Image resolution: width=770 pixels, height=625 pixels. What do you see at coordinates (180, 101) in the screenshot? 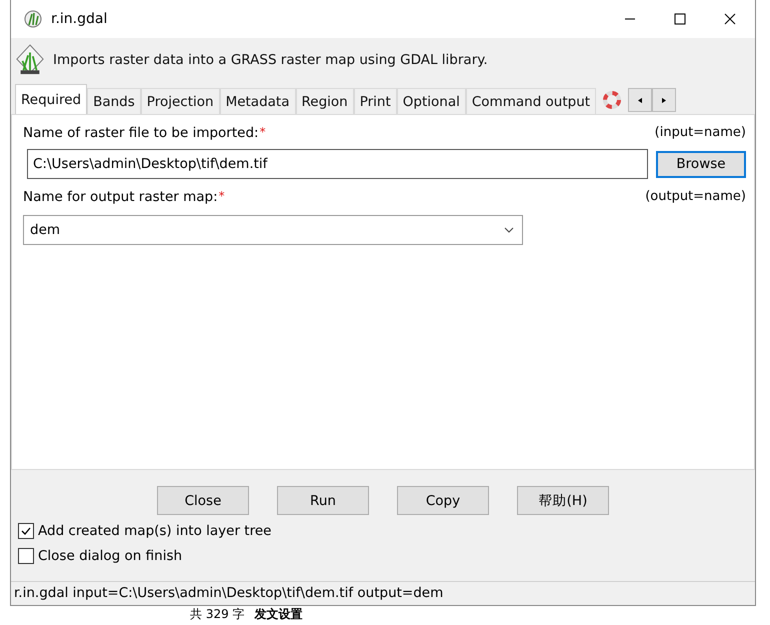
I see `tab: Projection` at bounding box center [180, 101].